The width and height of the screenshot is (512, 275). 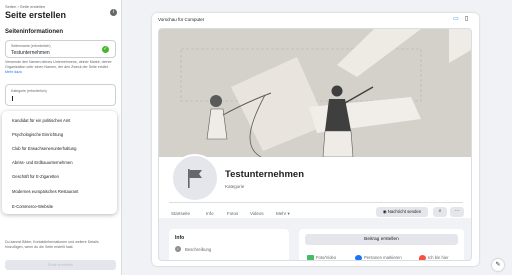 I want to click on tag-people-icon, so click(x=358, y=257).